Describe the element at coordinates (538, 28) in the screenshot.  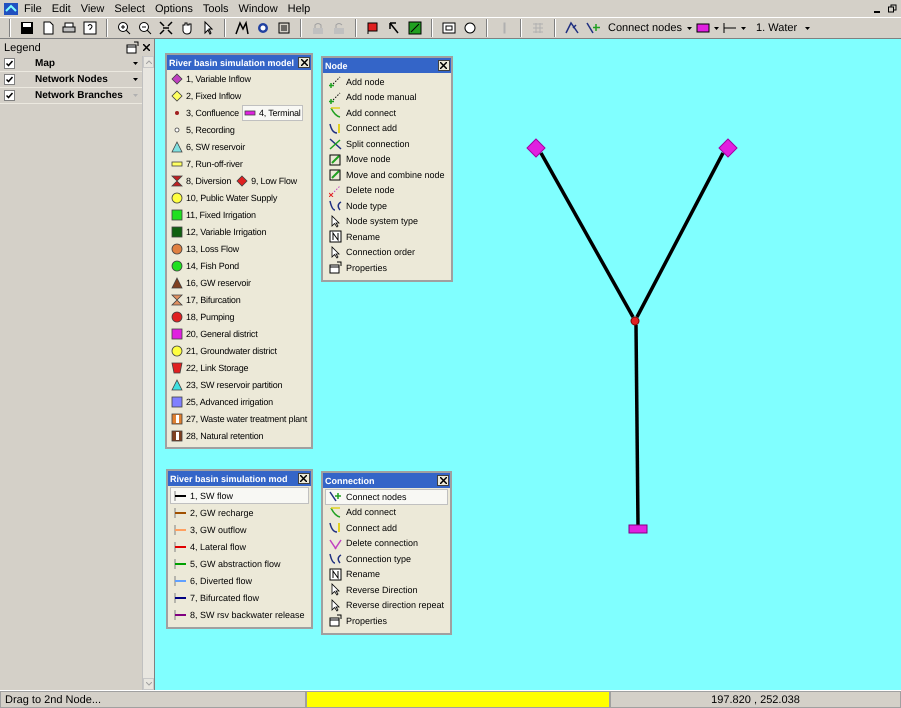
I see `grid-icon` at that location.